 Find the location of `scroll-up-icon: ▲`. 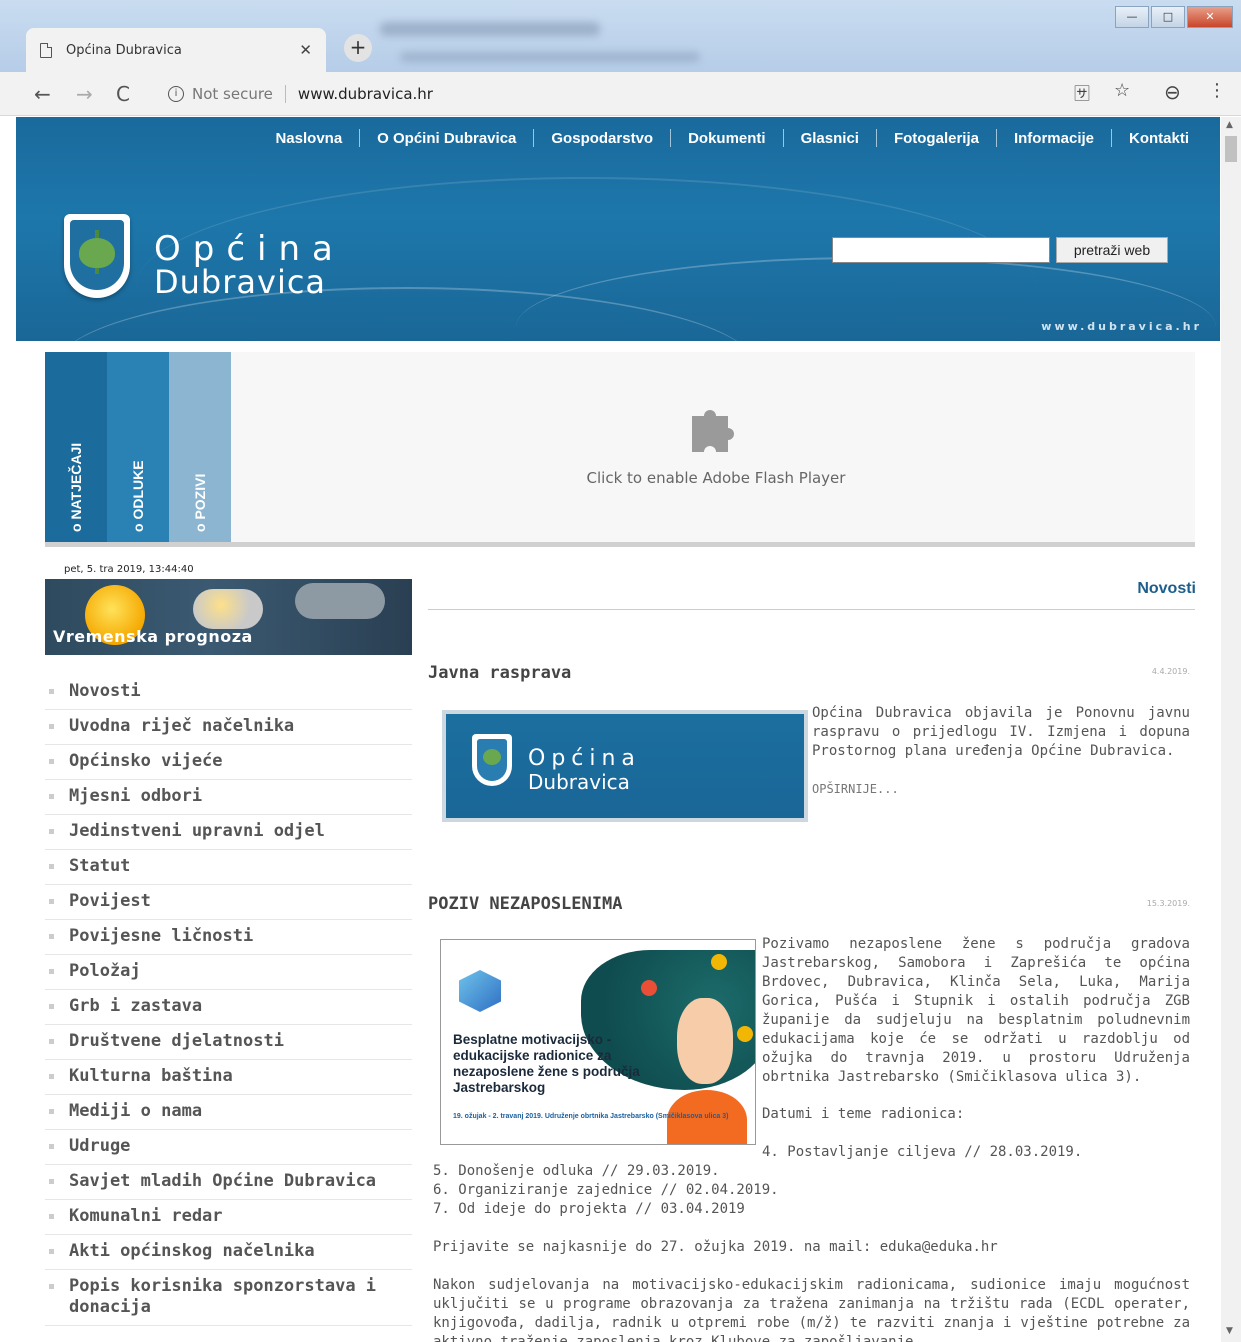

scroll-up-icon: ▲ is located at coordinates (1229, 125).